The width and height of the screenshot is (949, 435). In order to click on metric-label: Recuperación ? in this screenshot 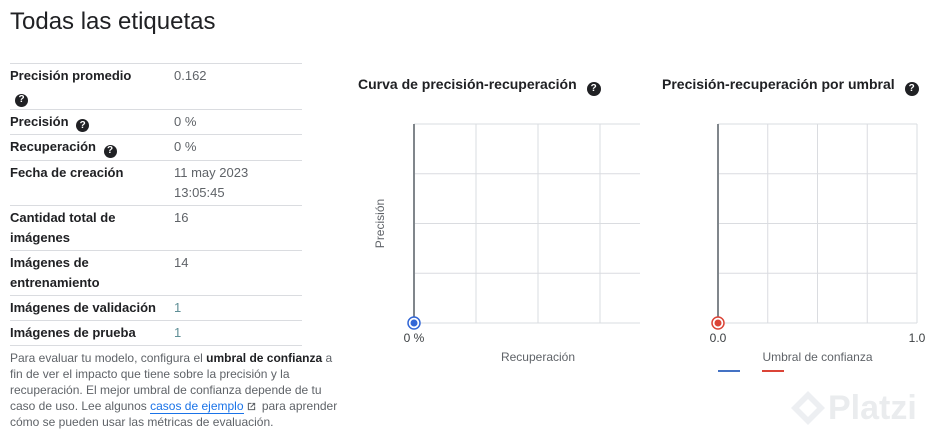, I will do `click(92, 147)`.